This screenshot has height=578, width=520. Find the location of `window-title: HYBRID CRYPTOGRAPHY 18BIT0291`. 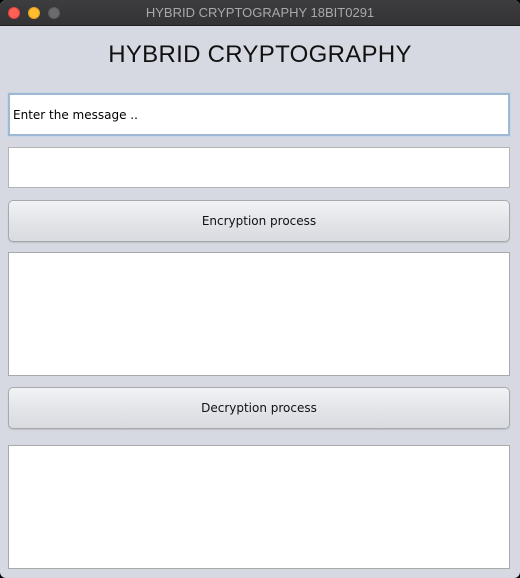

window-title: HYBRID CRYPTOGRAPHY 18BIT0291 is located at coordinates (260, 12).